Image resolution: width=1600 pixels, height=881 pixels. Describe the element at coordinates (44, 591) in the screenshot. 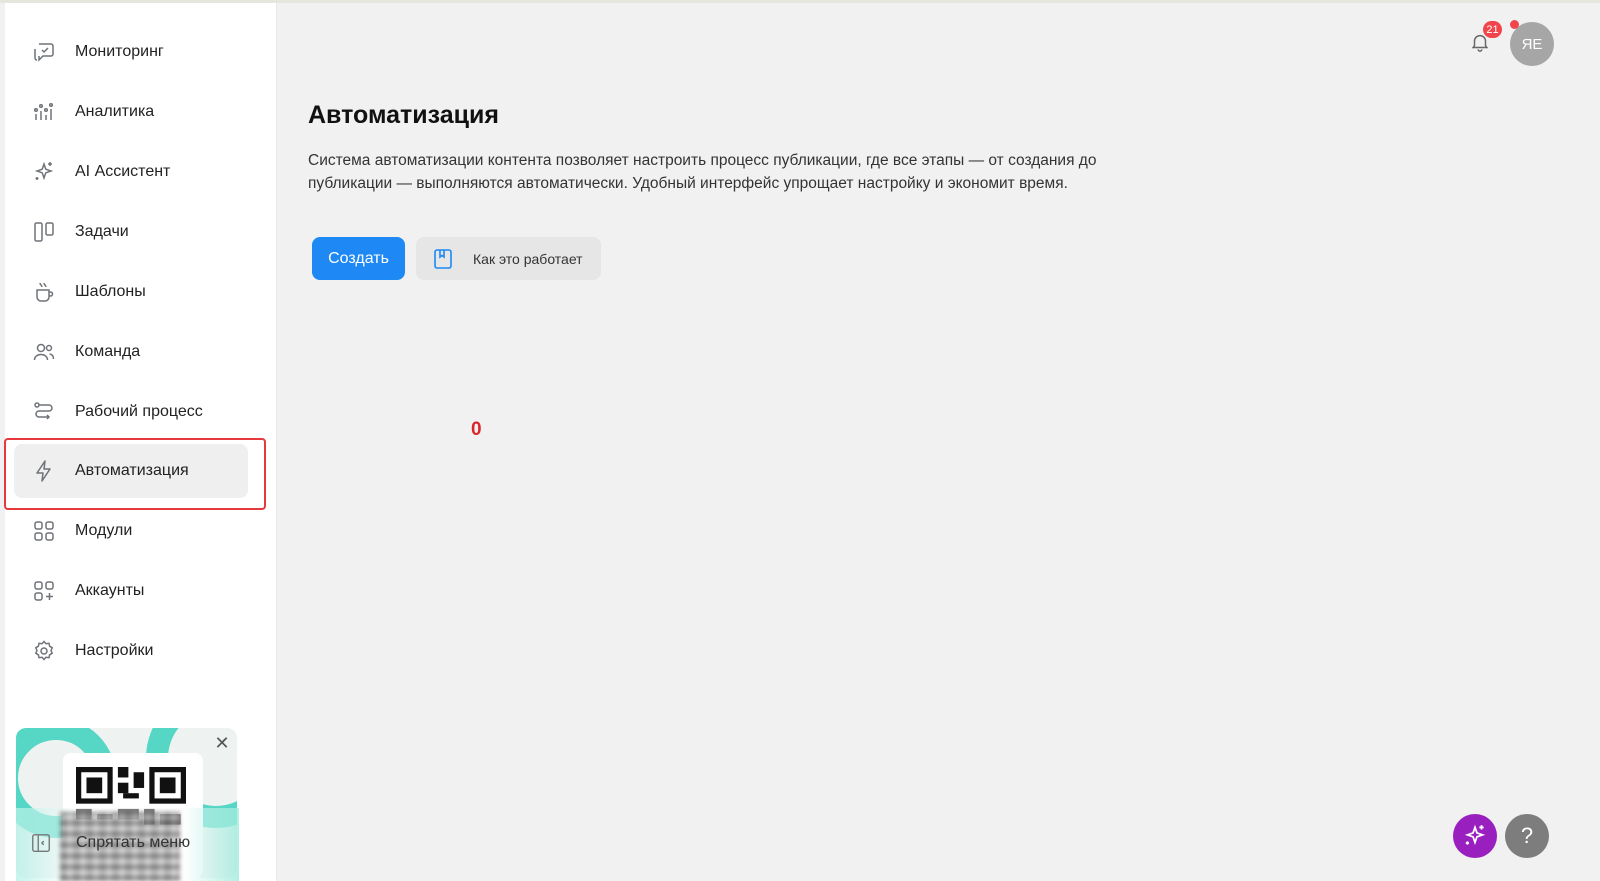

I see `accounts-icon` at that location.